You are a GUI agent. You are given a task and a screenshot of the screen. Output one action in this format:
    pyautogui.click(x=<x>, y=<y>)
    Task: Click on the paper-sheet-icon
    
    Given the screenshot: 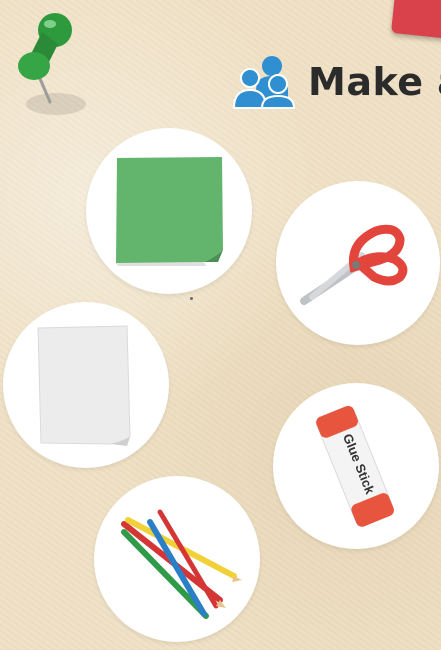 What is the action you would take?
    pyautogui.click(x=84, y=385)
    